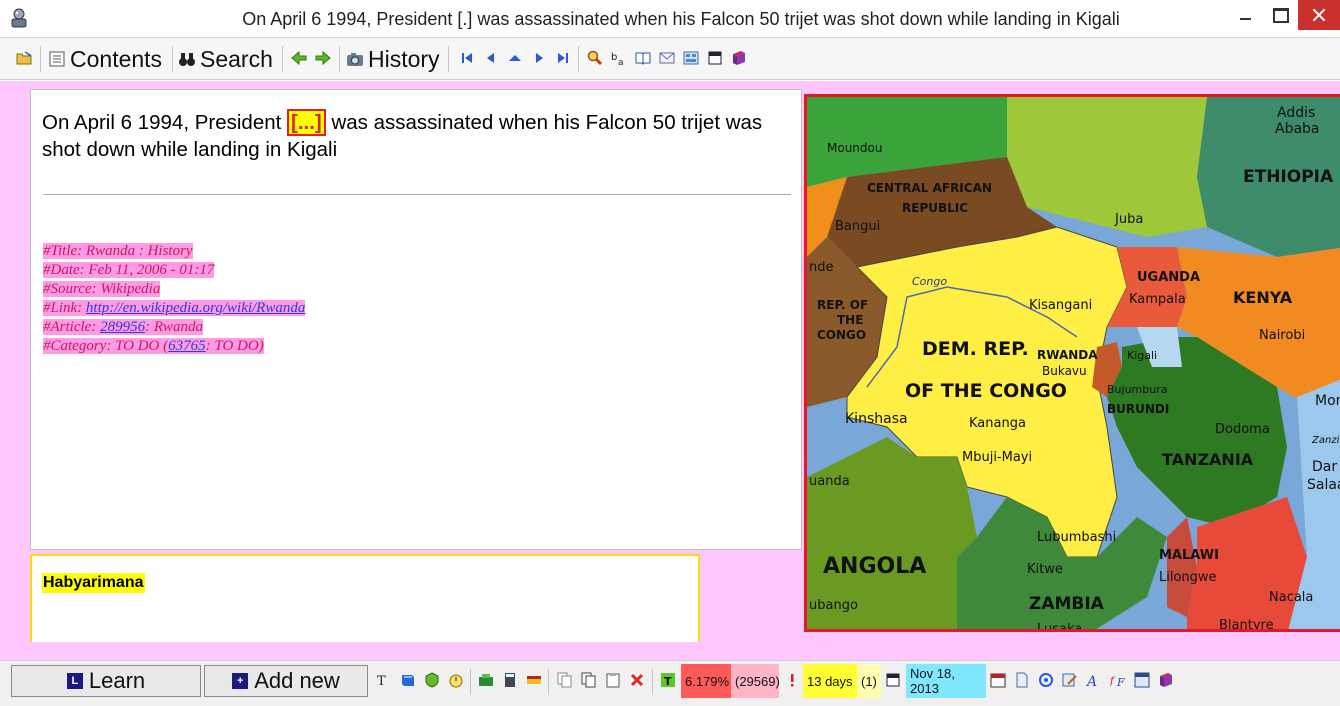 This screenshot has width=1340, height=706. I want to click on learn-label: Learn, so click(117, 680).